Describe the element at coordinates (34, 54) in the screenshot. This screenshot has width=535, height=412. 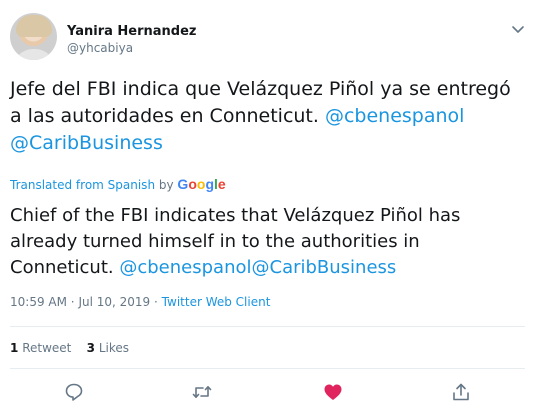
I see `avatar-shoulders` at that location.